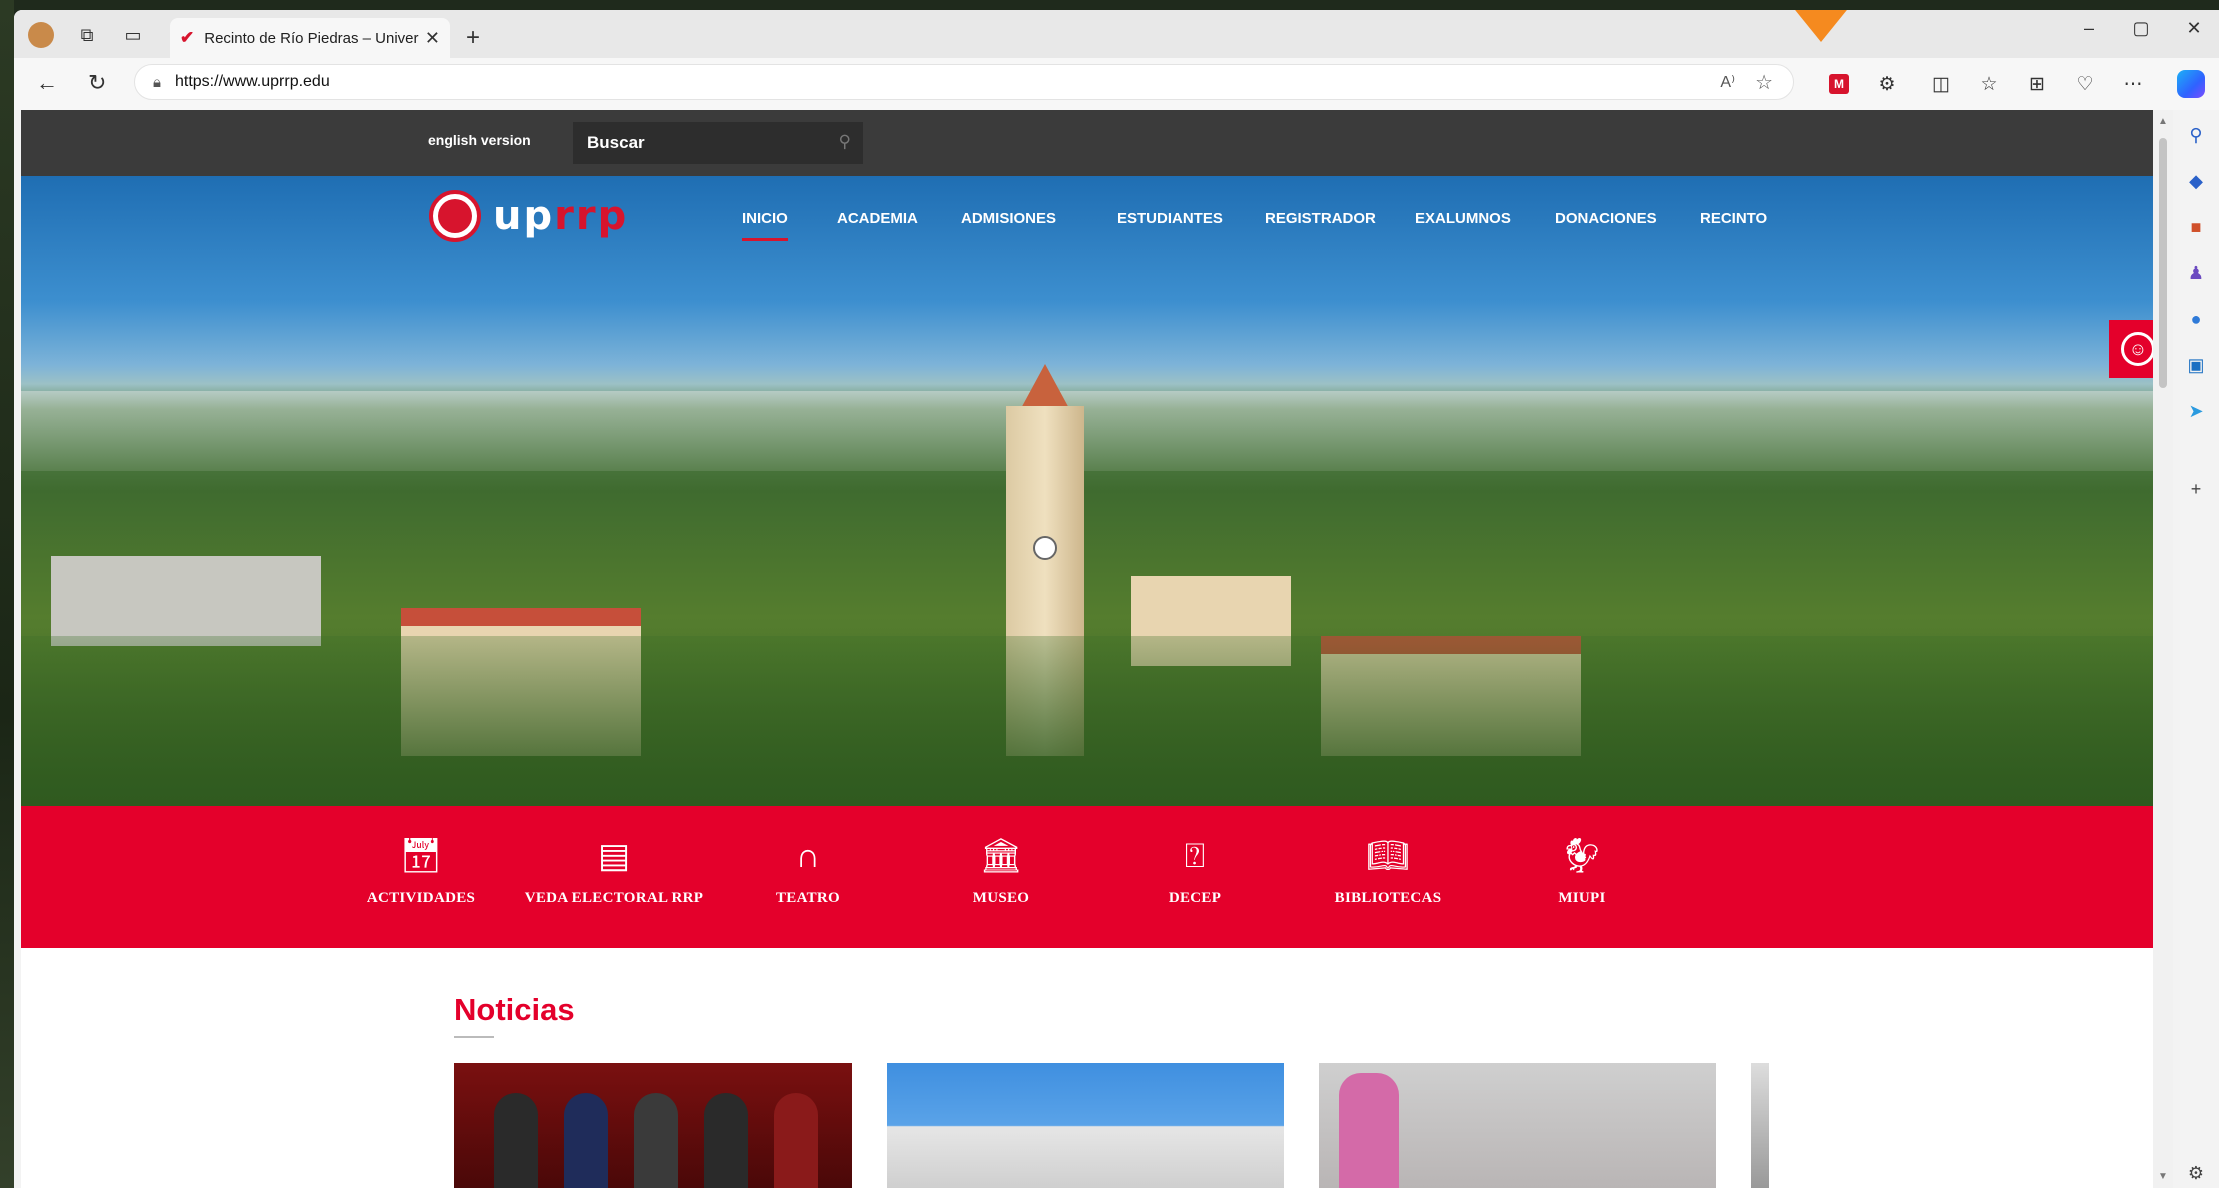 The height and width of the screenshot is (1188, 2219). What do you see at coordinates (1001, 856) in the screenshot?
I see `column-icon: 🏛︎` at bounding box center [1001, 856].